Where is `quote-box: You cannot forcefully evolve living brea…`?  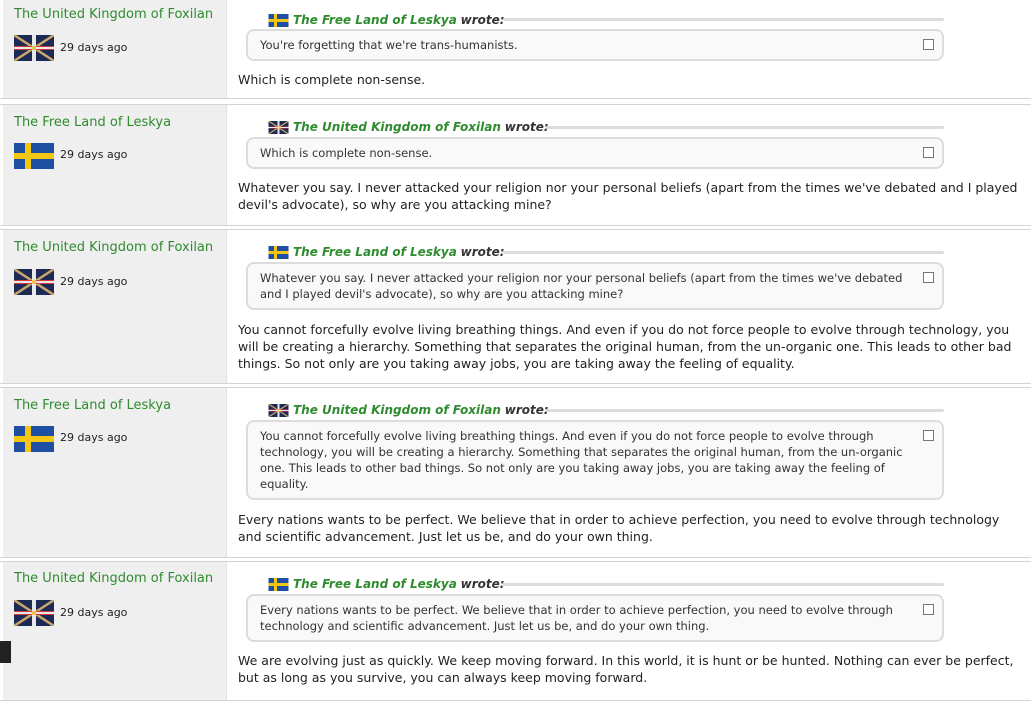
quote-box: You cannot forcefully evolve living brea… is located at coordinates (595, 460).